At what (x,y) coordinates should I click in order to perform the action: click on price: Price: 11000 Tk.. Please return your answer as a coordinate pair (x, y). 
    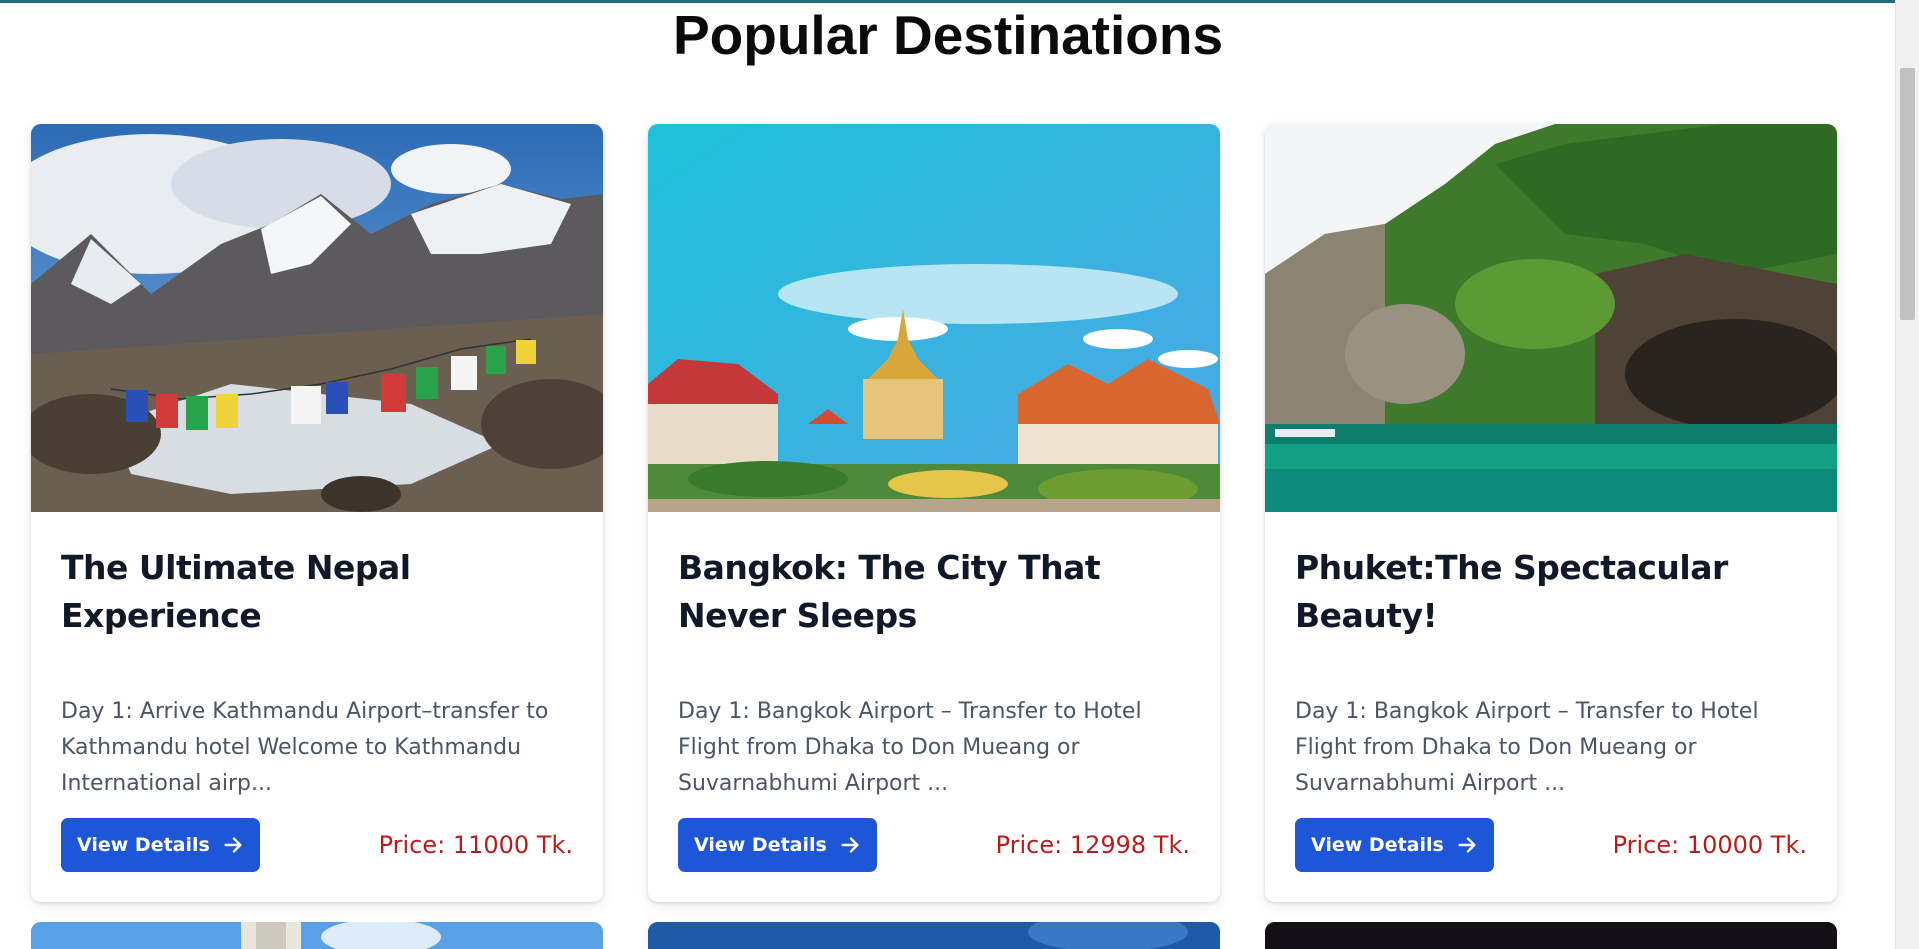
    Looking at the image, I should click on (475, 845).